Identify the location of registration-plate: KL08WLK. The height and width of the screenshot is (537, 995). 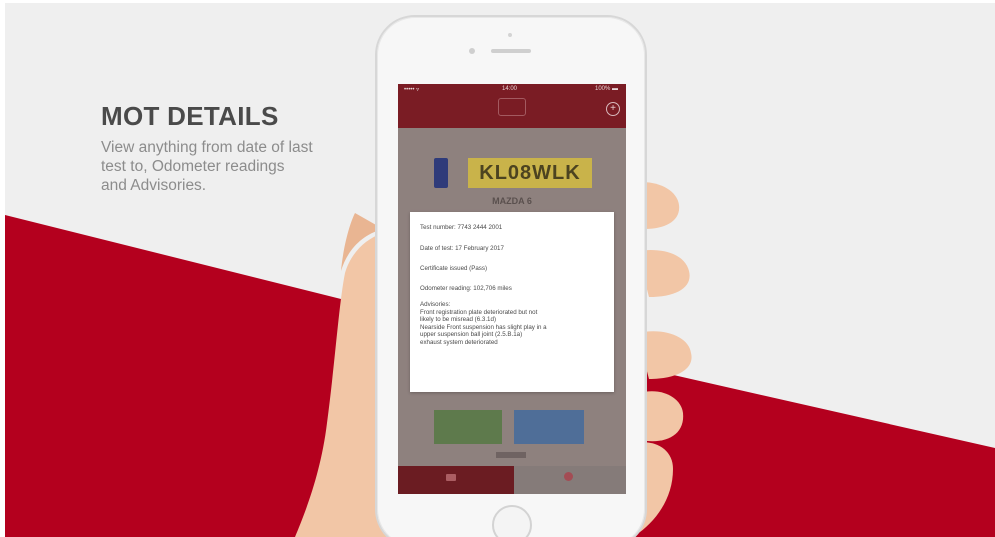
(530, 173).